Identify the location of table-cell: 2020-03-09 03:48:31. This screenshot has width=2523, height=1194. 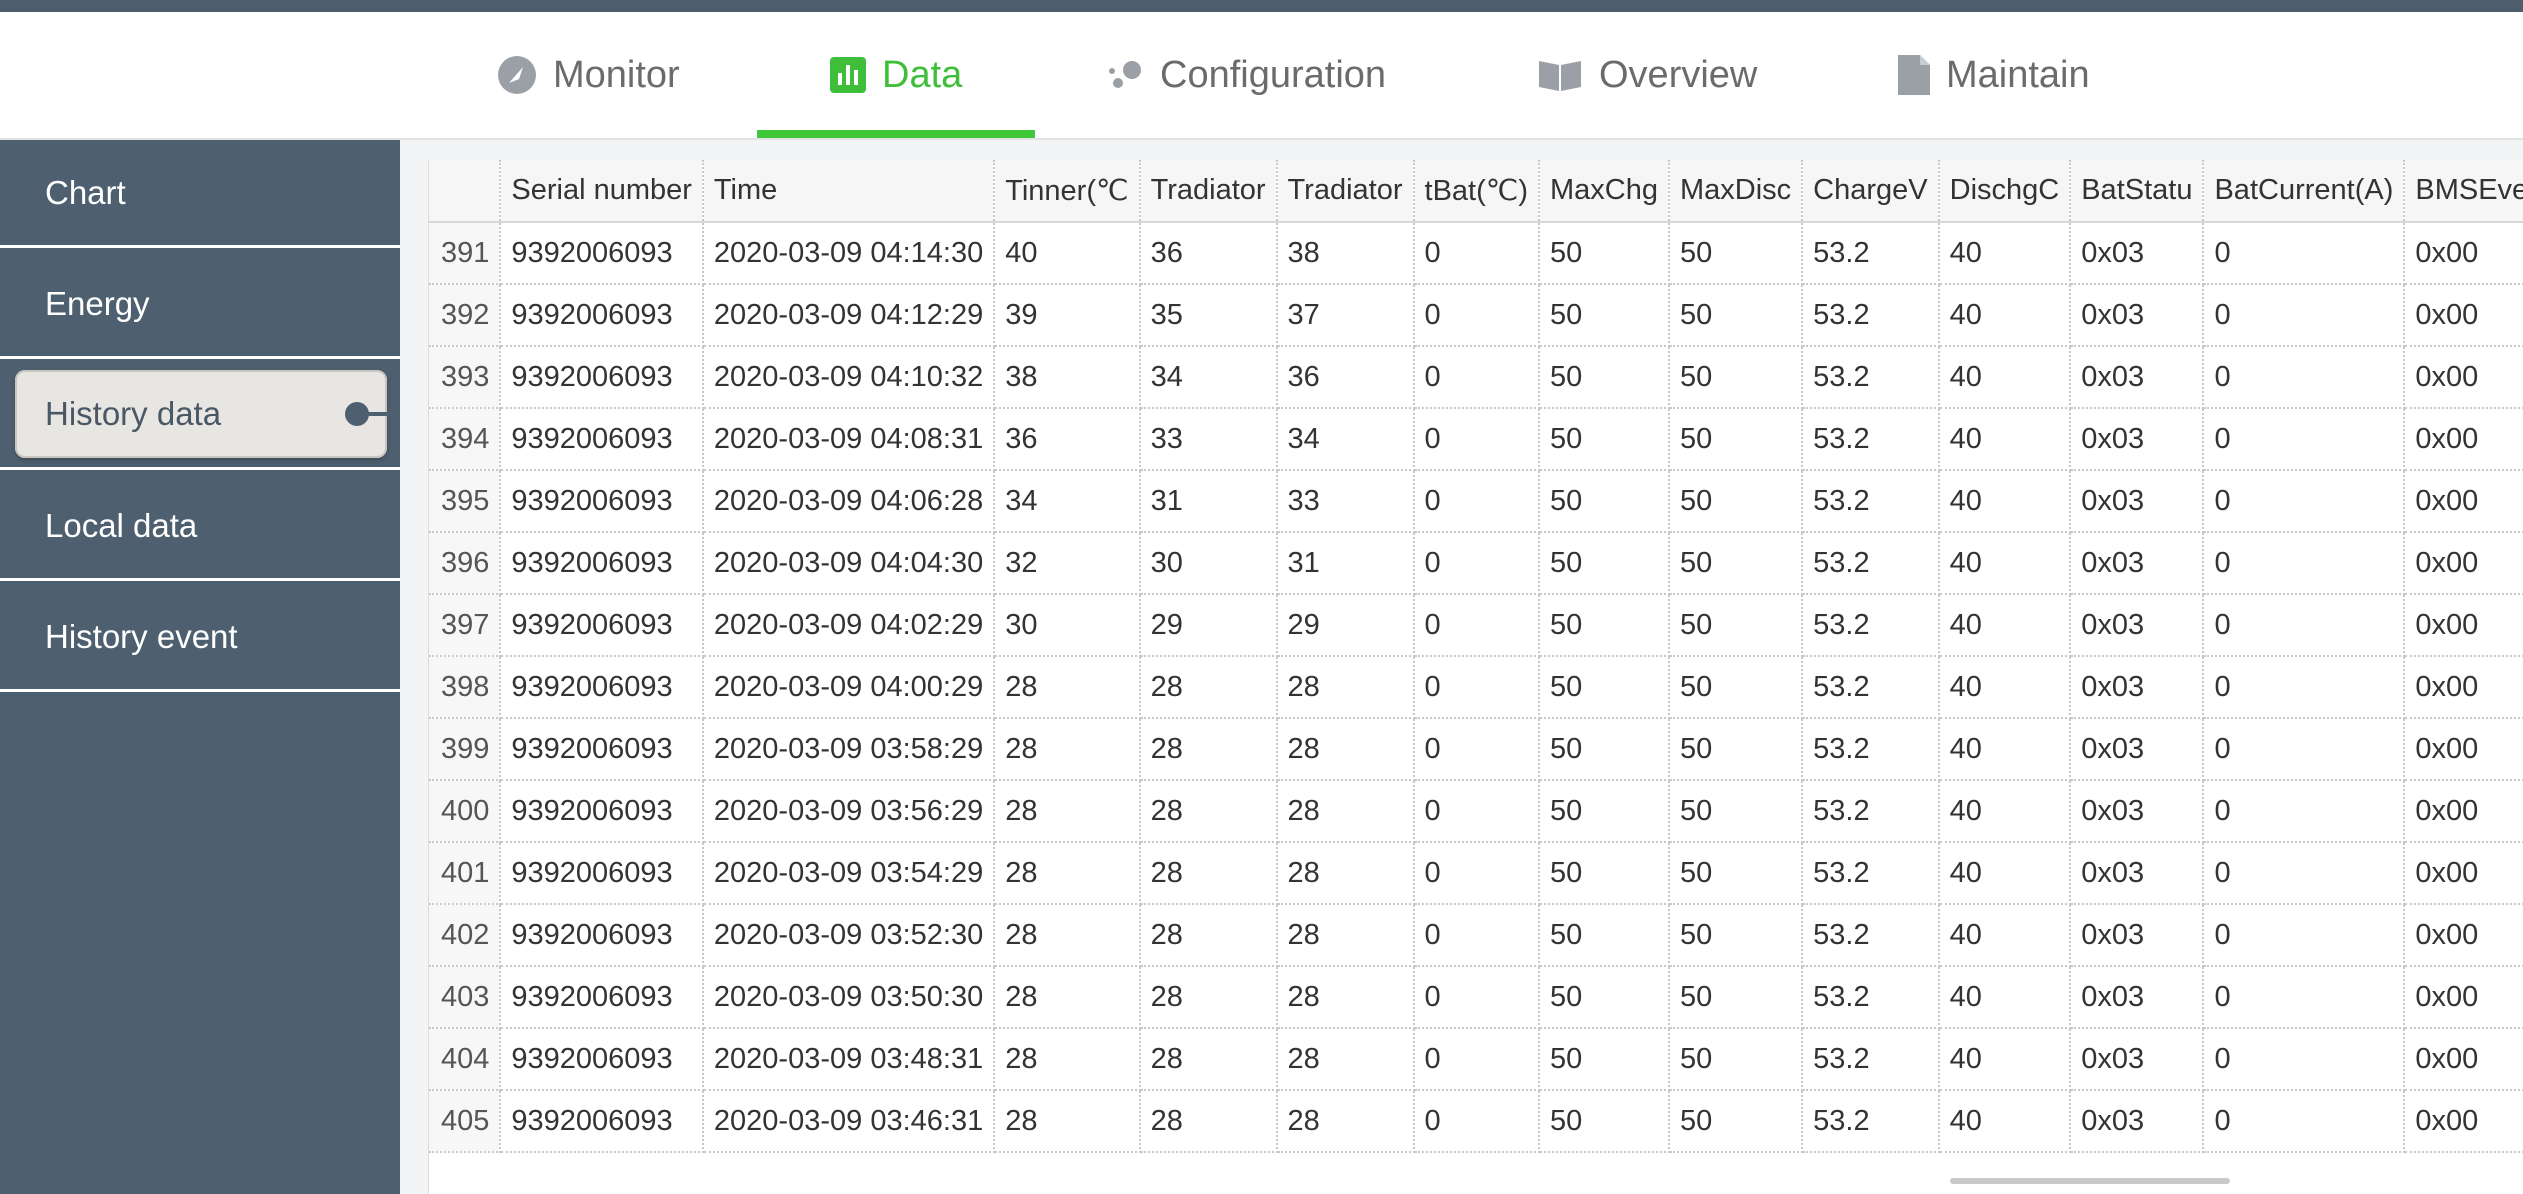
(849, 1059).